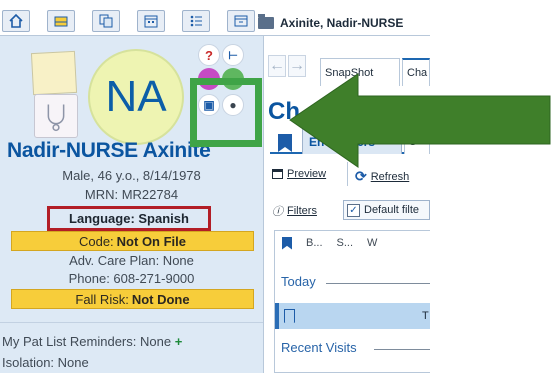 The image size is (552, 373). I want to click on folder-icon, so click(266, 21).